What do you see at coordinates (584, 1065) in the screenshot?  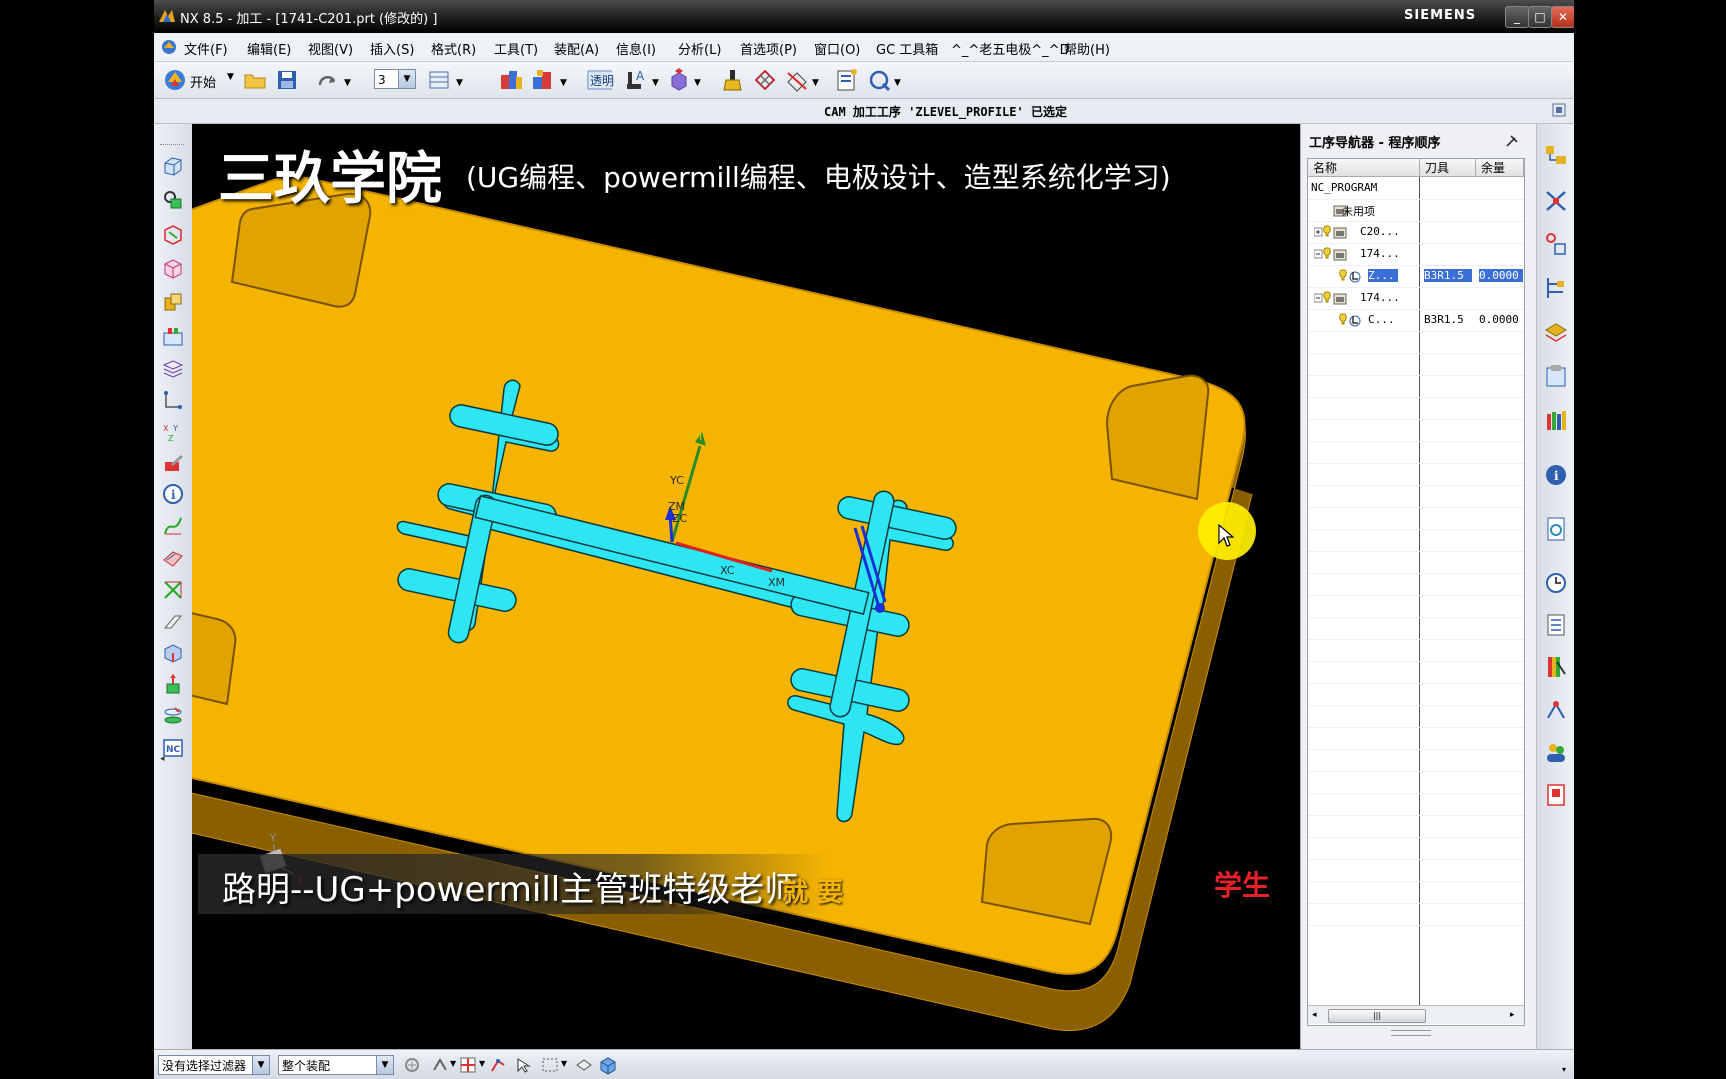 I see `deselect-all-icon` at bounding box center [584, 1065].